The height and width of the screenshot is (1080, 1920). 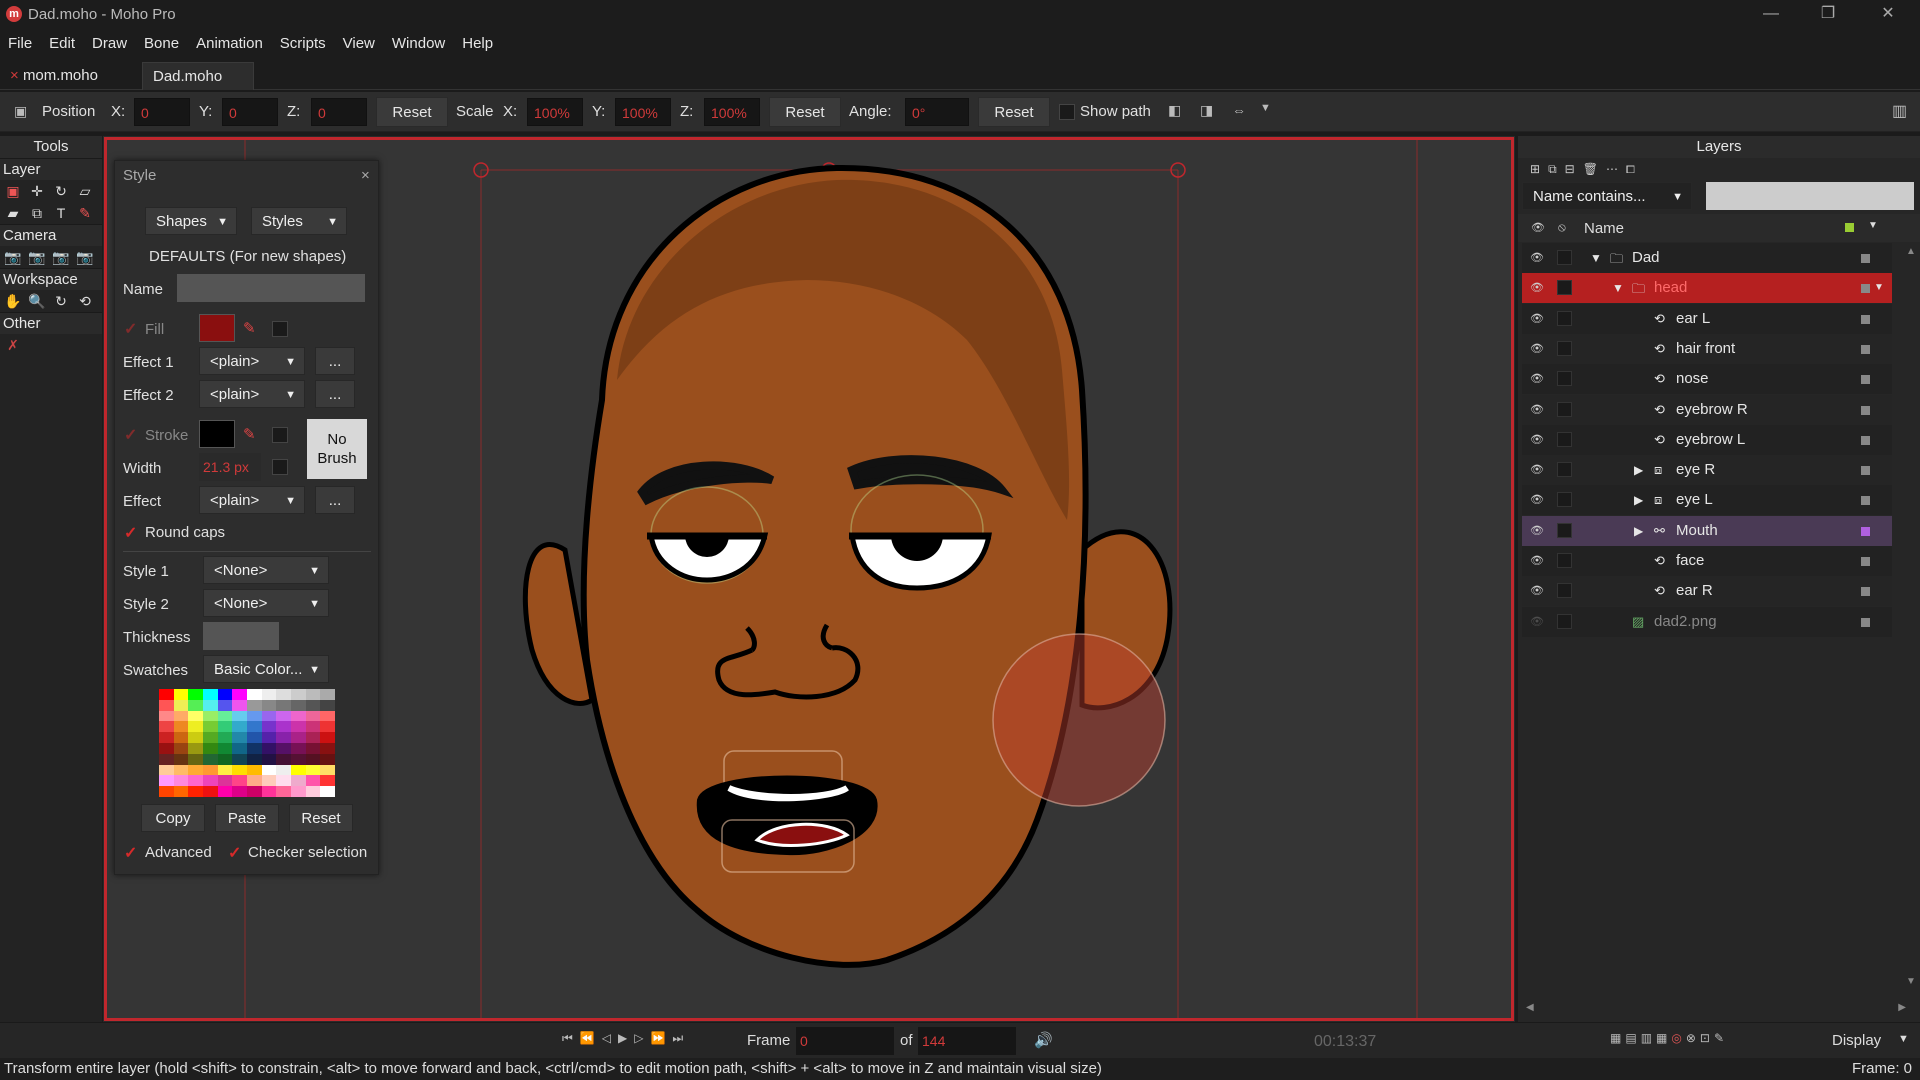 What do you see at coordinates (1879, 287) in the screenshot?
I see `chevron-down-icon: ▼` at bounding box center [1879, 287].